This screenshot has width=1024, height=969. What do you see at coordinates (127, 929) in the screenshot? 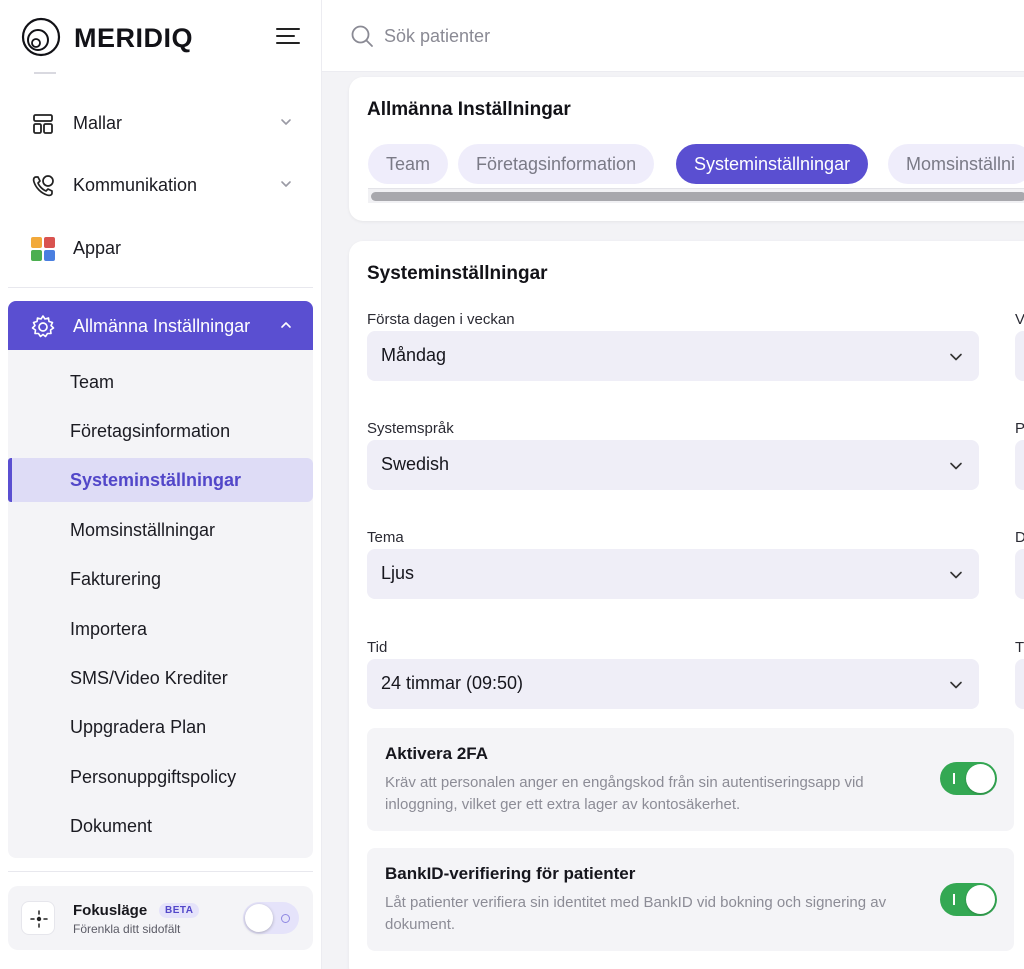
I see `focus-mode-subtitle: Förenkla ditt sidofält` at bounding box center [127, 929].